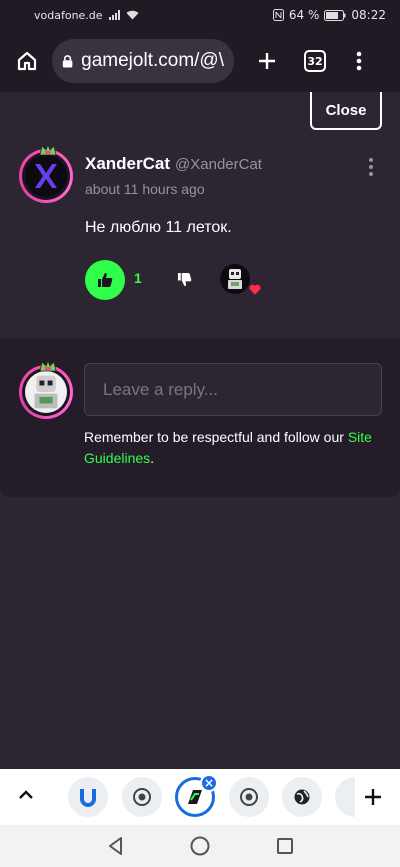  Describe the element at coordinates (152, 458) in the screenshot. I see `reply-note-end: .` at that location.